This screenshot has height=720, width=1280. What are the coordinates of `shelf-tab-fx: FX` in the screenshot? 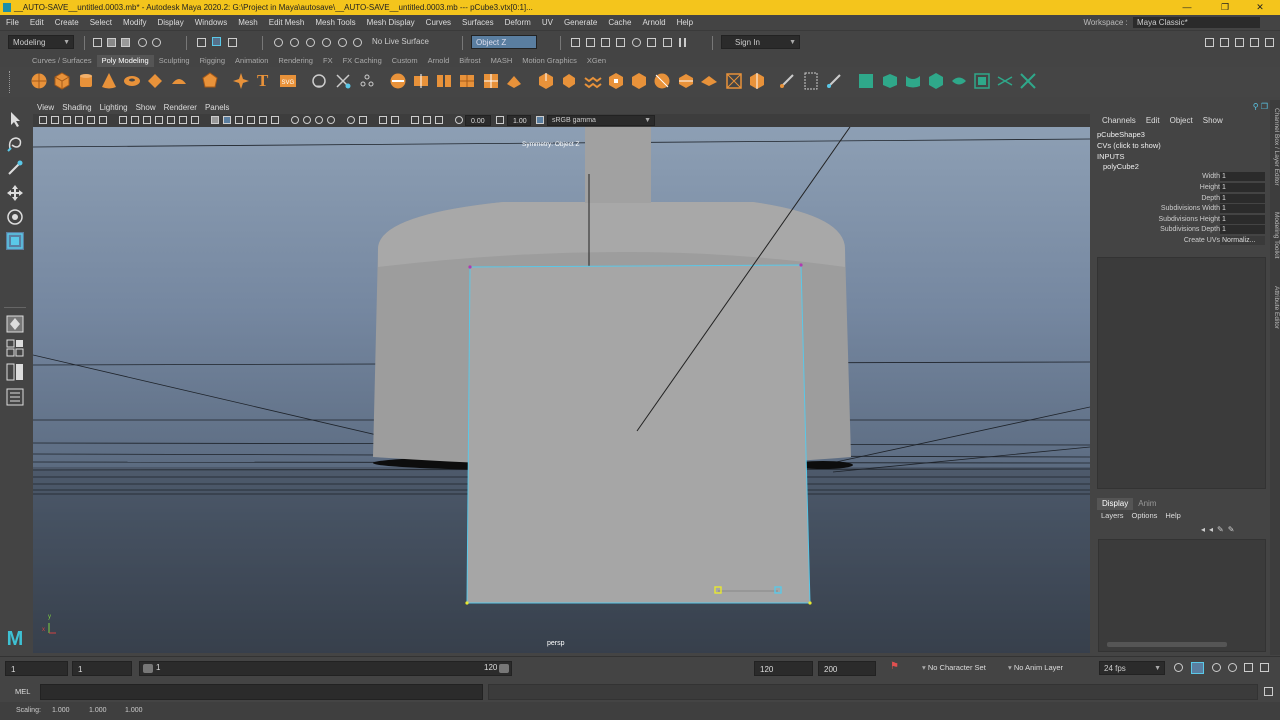 It's located at (328, 61).